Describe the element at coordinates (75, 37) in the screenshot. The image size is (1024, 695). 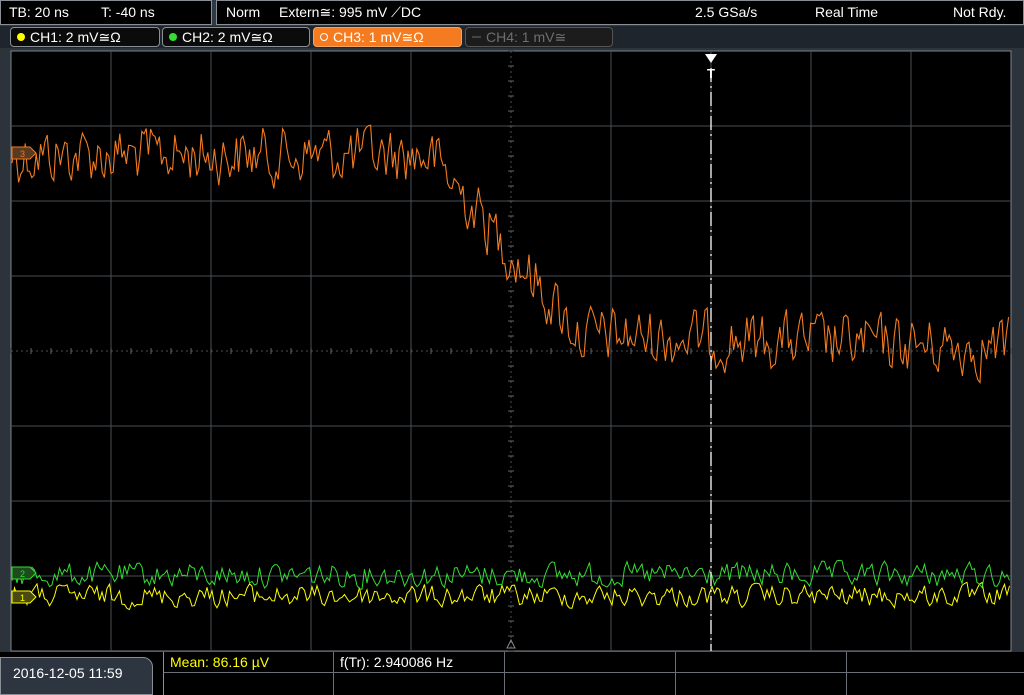
I see `ch1-label: CH1: 2 mV≅Ω` at that location.